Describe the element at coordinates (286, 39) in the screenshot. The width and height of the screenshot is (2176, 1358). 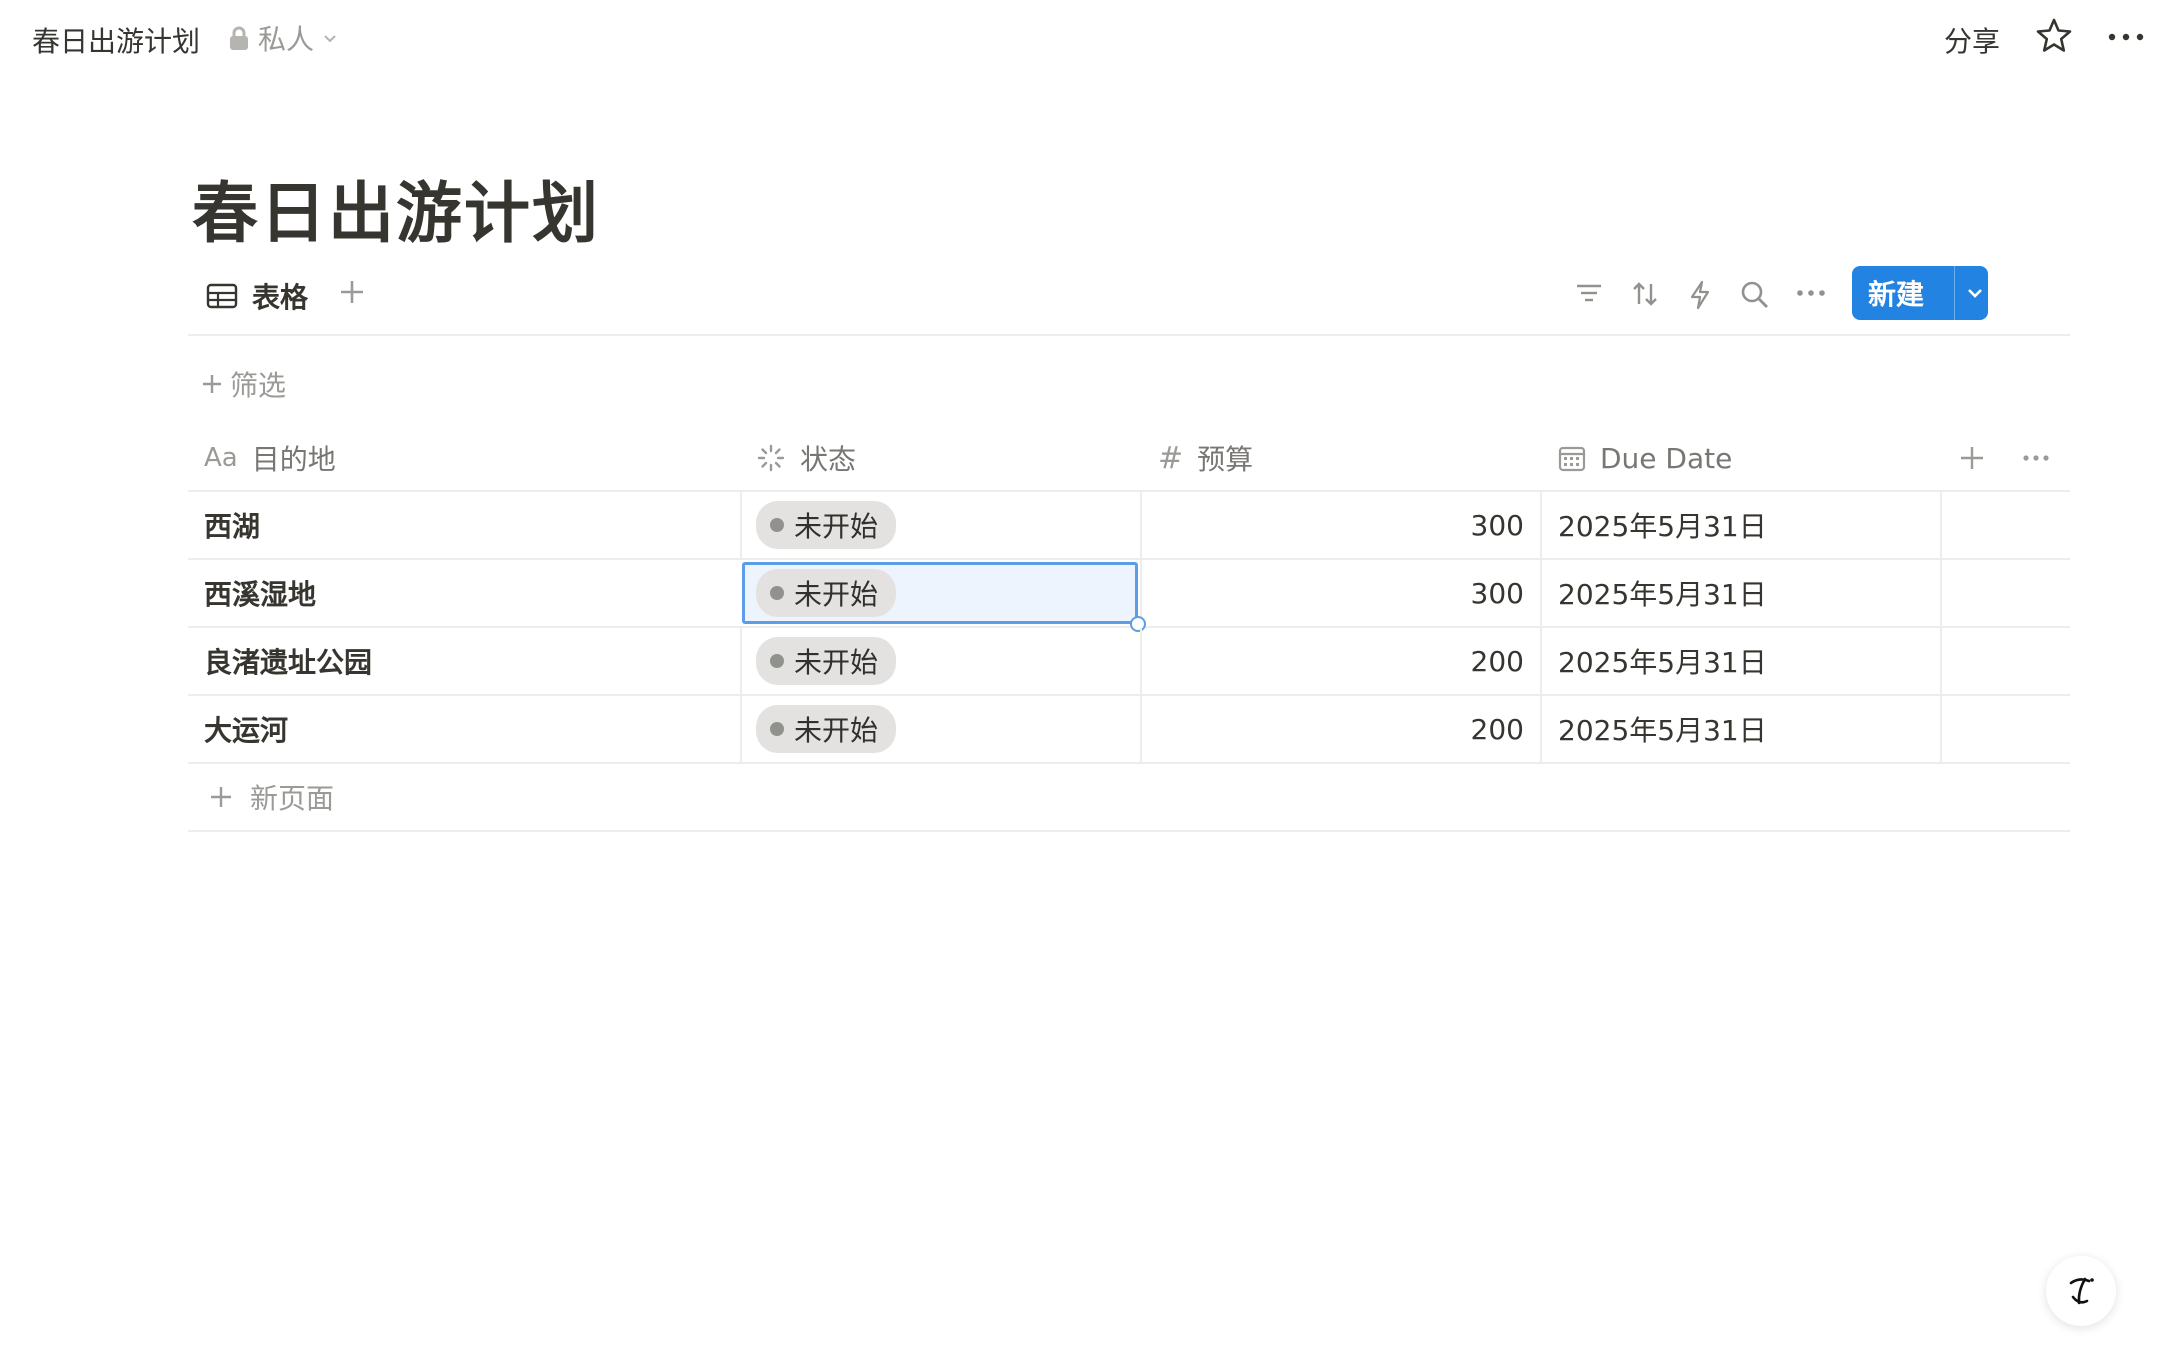
I see `privacy-label: 私人` at that location.